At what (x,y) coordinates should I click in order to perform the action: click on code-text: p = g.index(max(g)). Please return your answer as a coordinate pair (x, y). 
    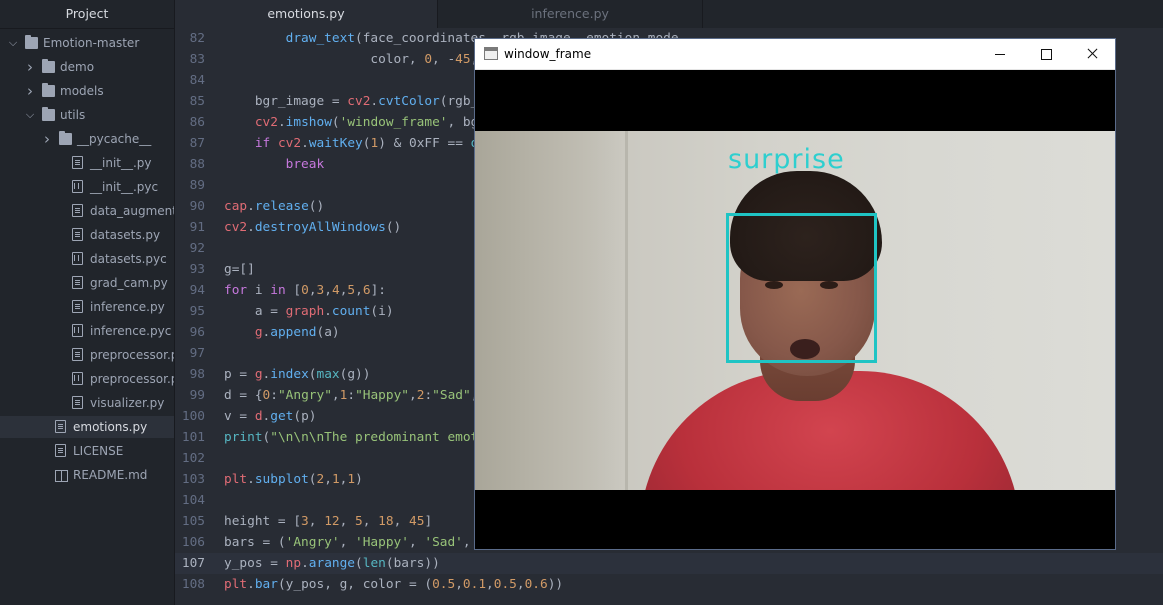
    Looking at the image, I should click on (297, 374).